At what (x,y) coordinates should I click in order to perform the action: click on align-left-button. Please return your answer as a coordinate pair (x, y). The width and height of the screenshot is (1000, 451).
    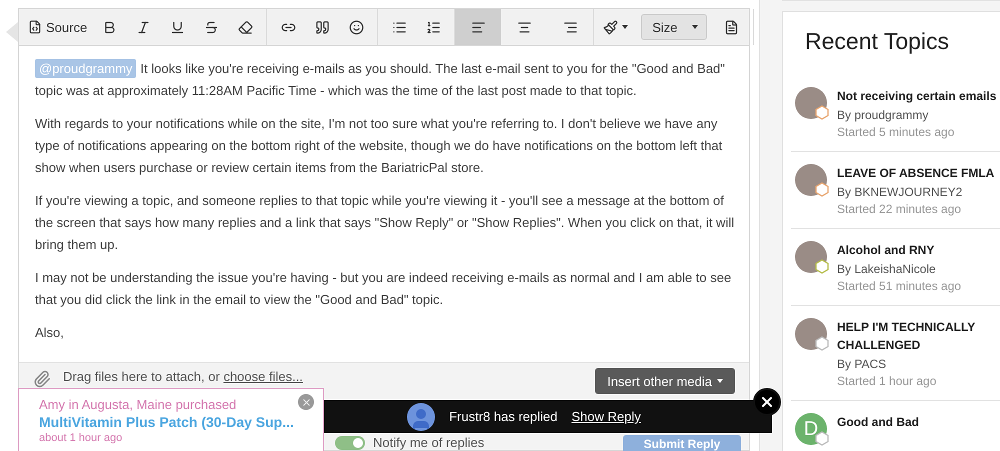
    Looking at the image, I should click on (478, 27).